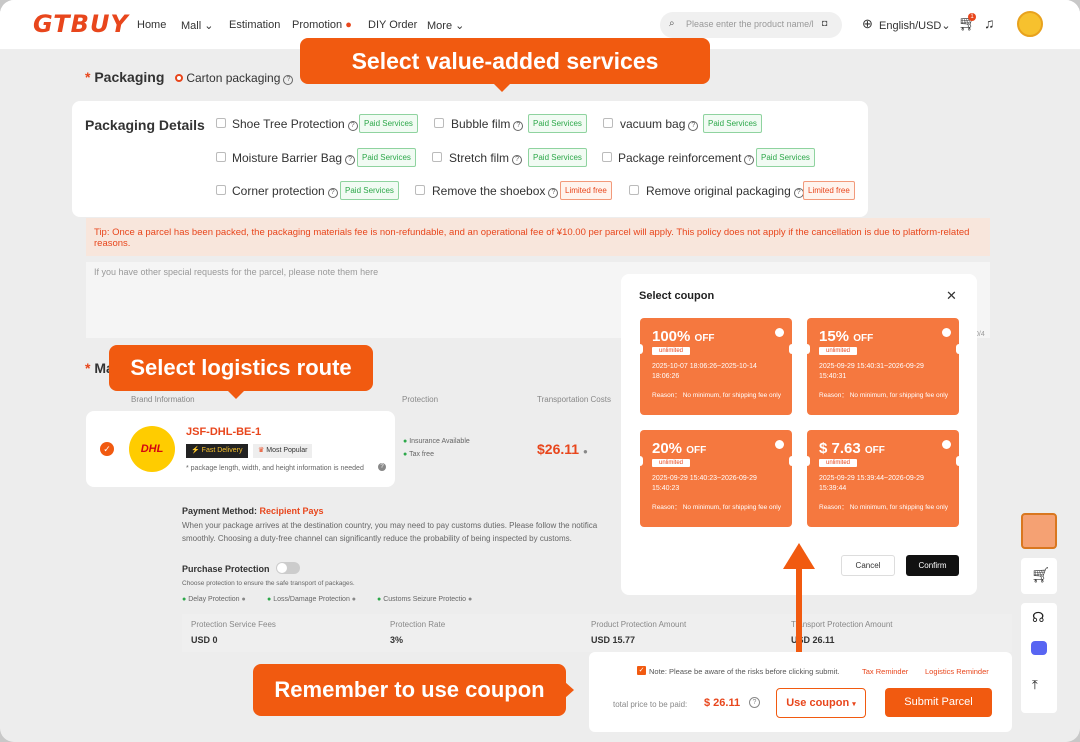 Image resolution: width=1080 pixels, height=742 pixels. I want to click on use-coupon-label: Use coupon, so click(818, 703).